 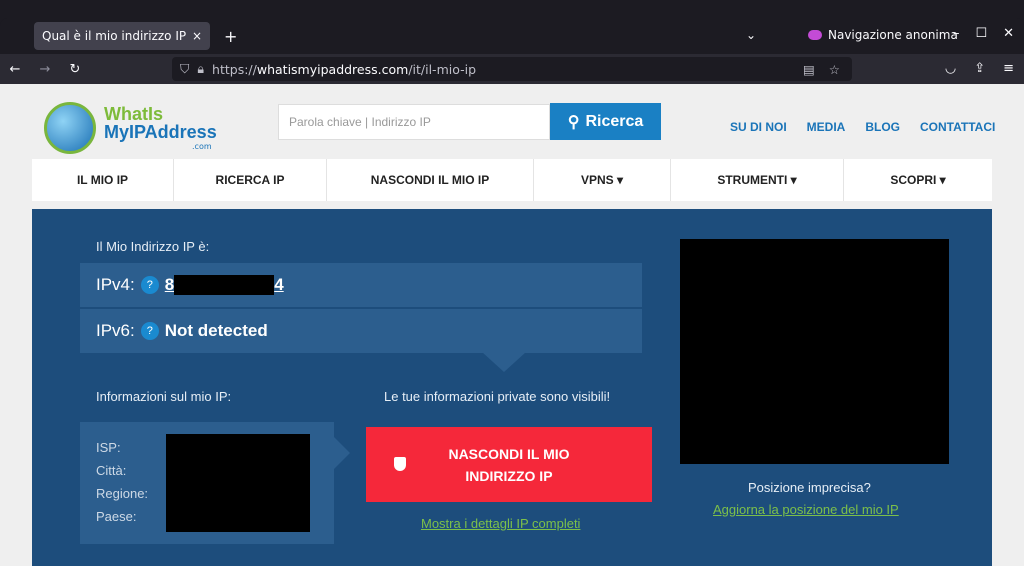 I want to click on tab-list-chevron-icon: ⌄, so click(x=751, y=35).